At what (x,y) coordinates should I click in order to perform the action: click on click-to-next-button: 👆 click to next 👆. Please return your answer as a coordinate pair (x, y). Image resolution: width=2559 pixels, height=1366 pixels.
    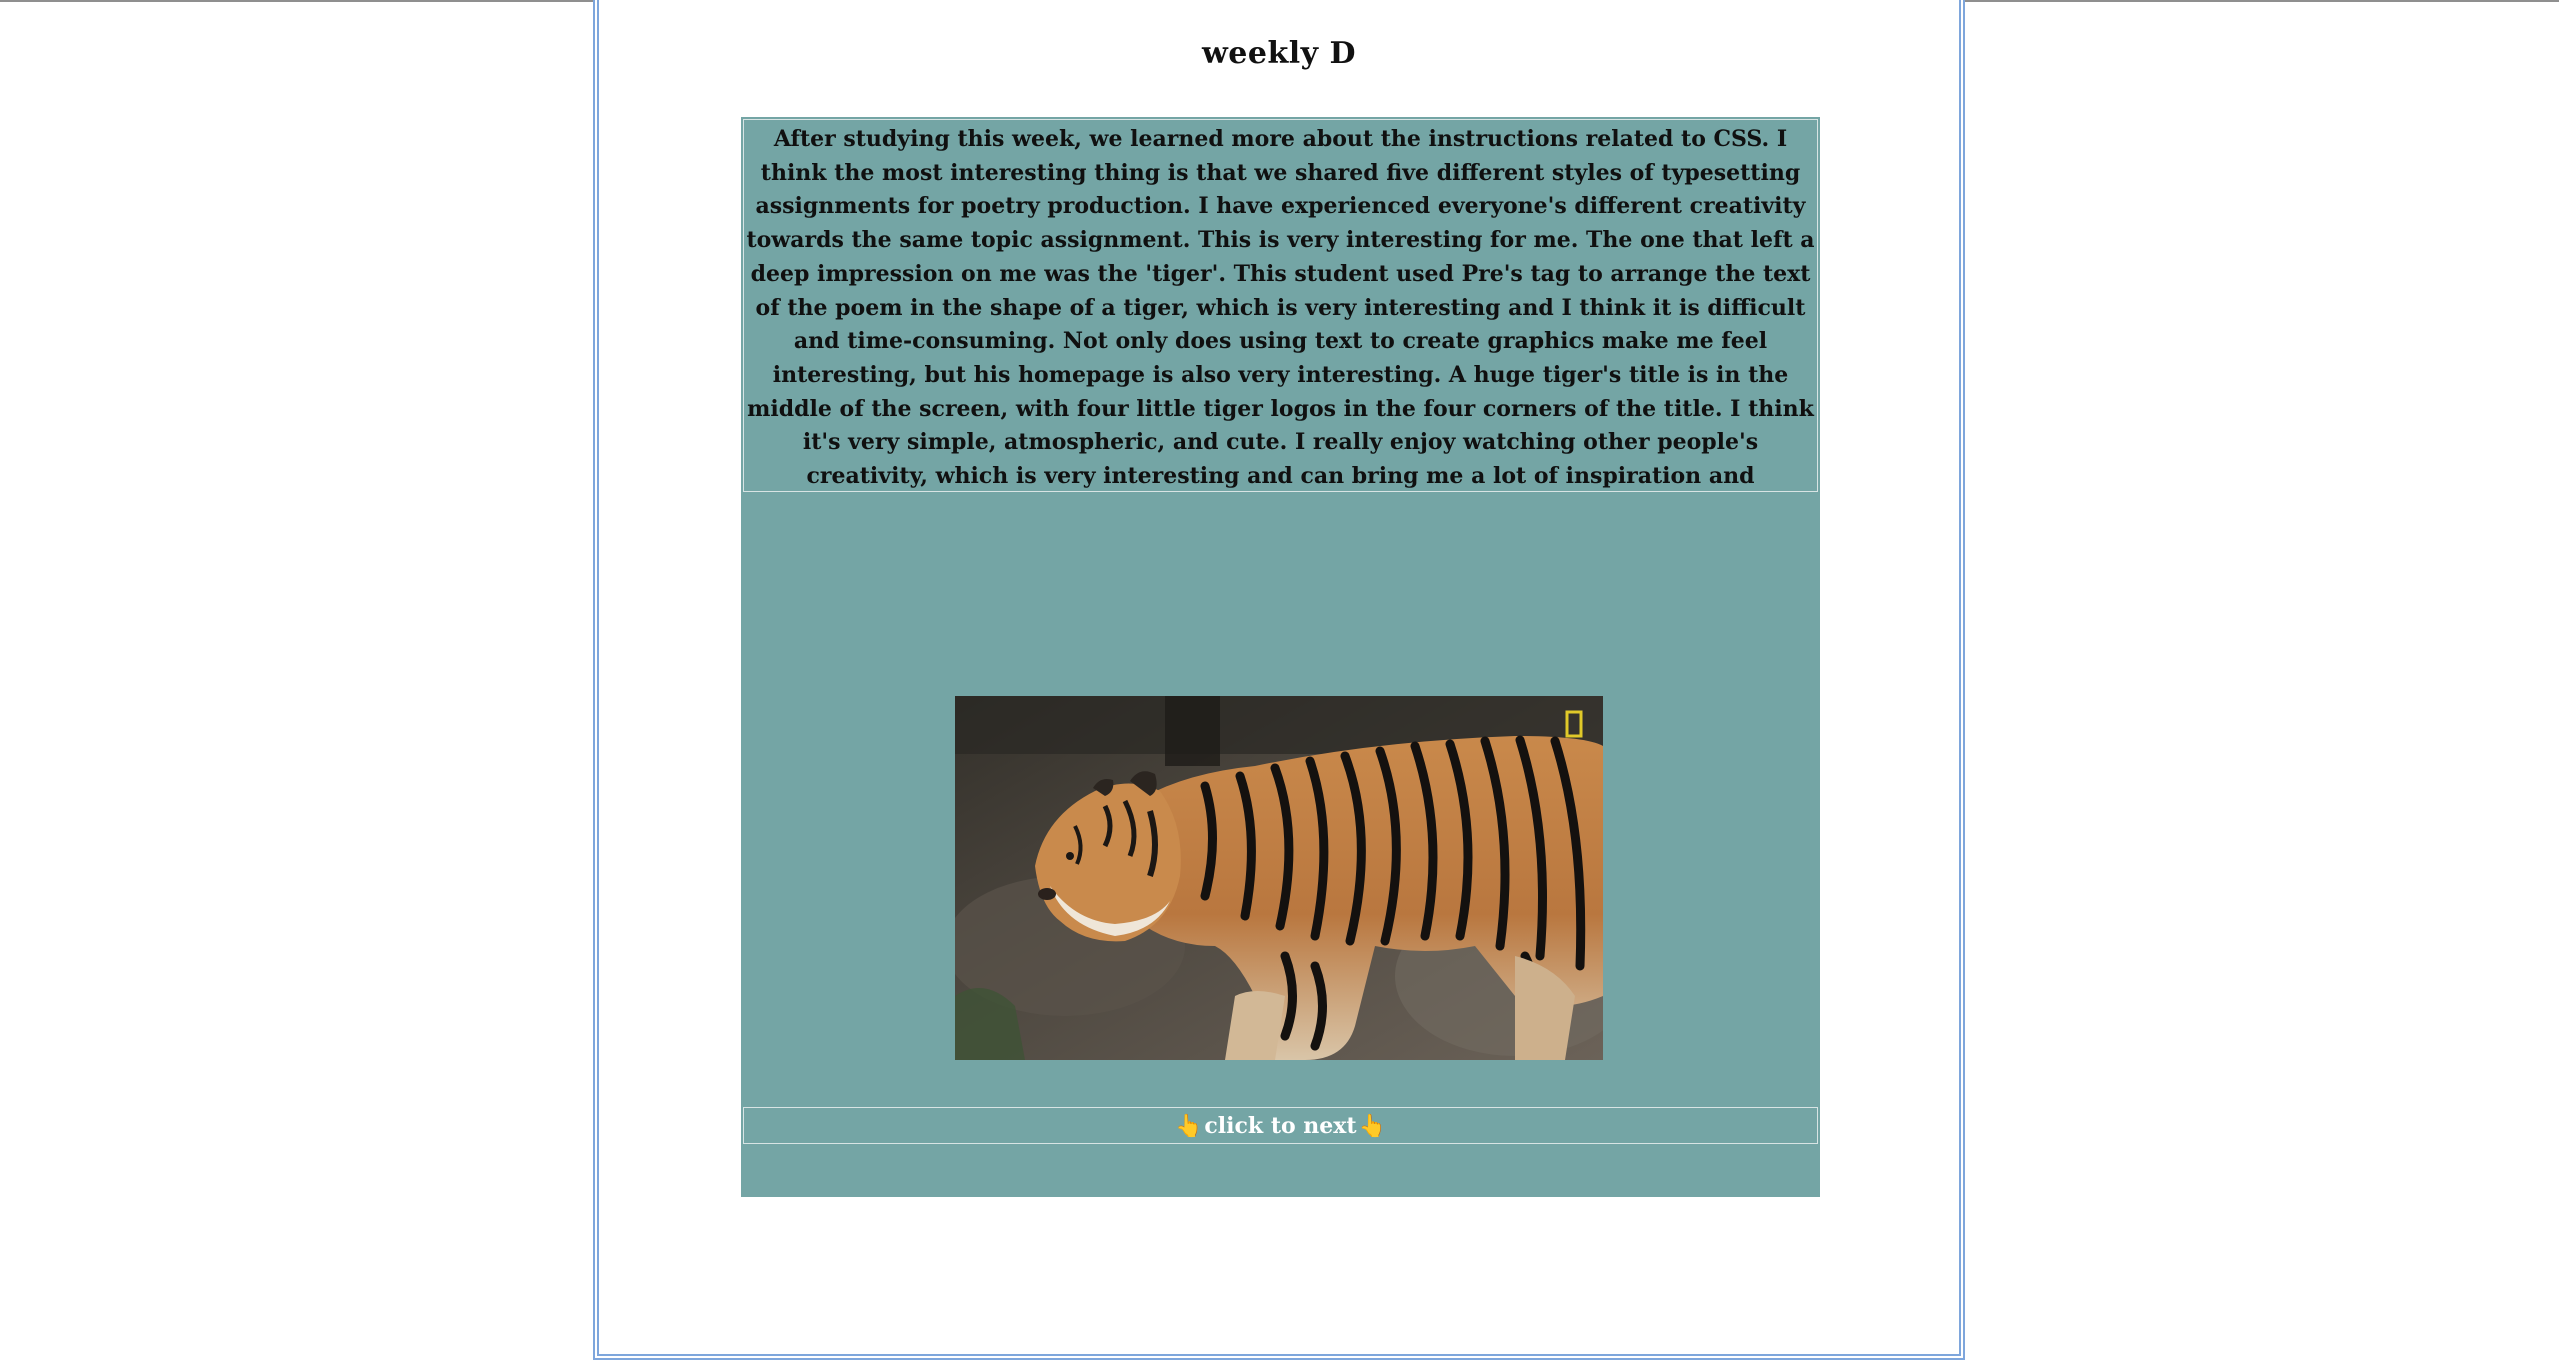
    Looking at the image, I should click on (1280, 1125).